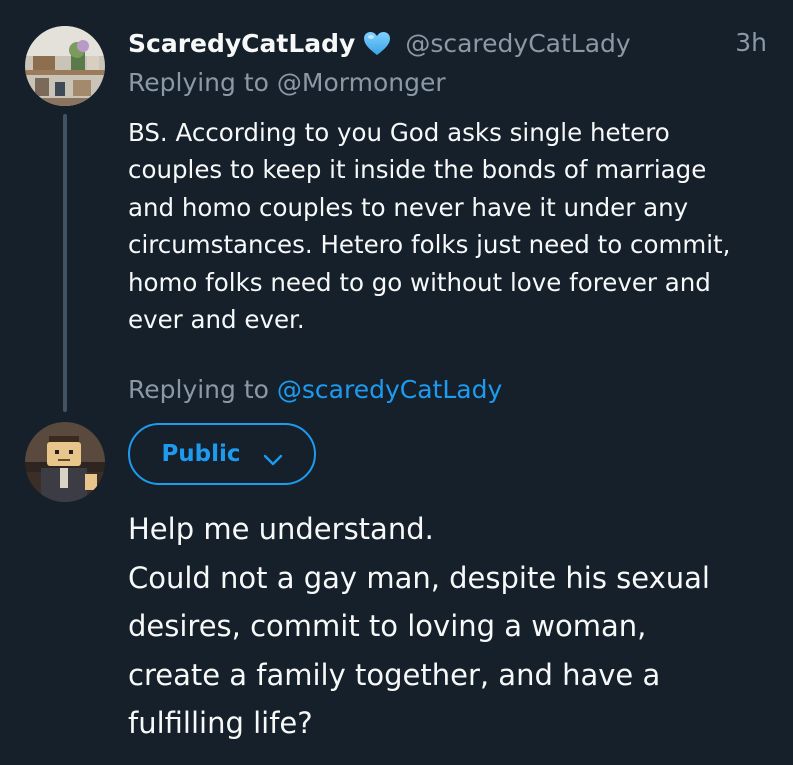 The width and height of the screenshot is (793, 765). I want to click on reply-text-line: desires, commit to loving a woman,, so click(387, 626).